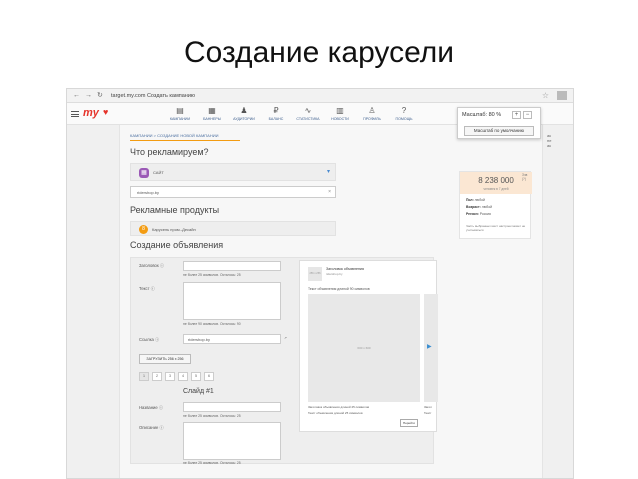 Image resolution: width=638 pixels, height=479 pixels. Describe the element at coordinates (212, 416) in the screenshot. I see `name-hint: не более 25 символов. Осталось: 25` at that location.